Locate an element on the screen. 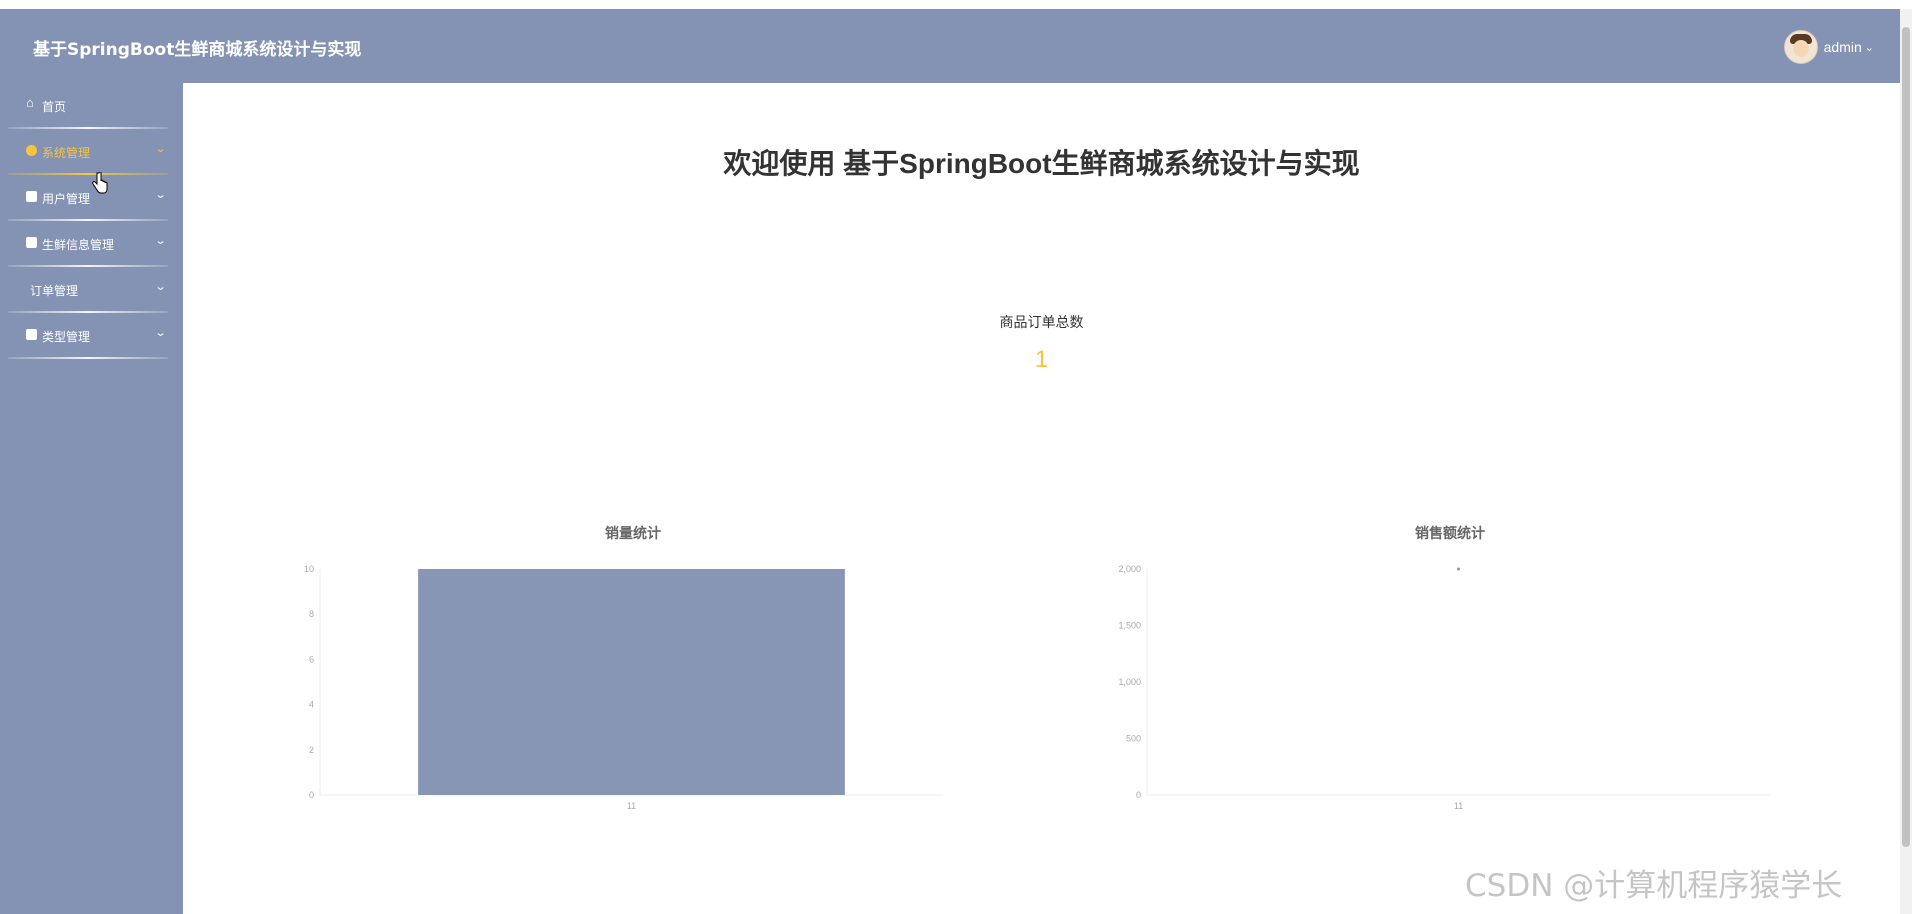 This screenshot has width=1912, height=914. home-icon: ⌂ is located at coordinates (30, 102).